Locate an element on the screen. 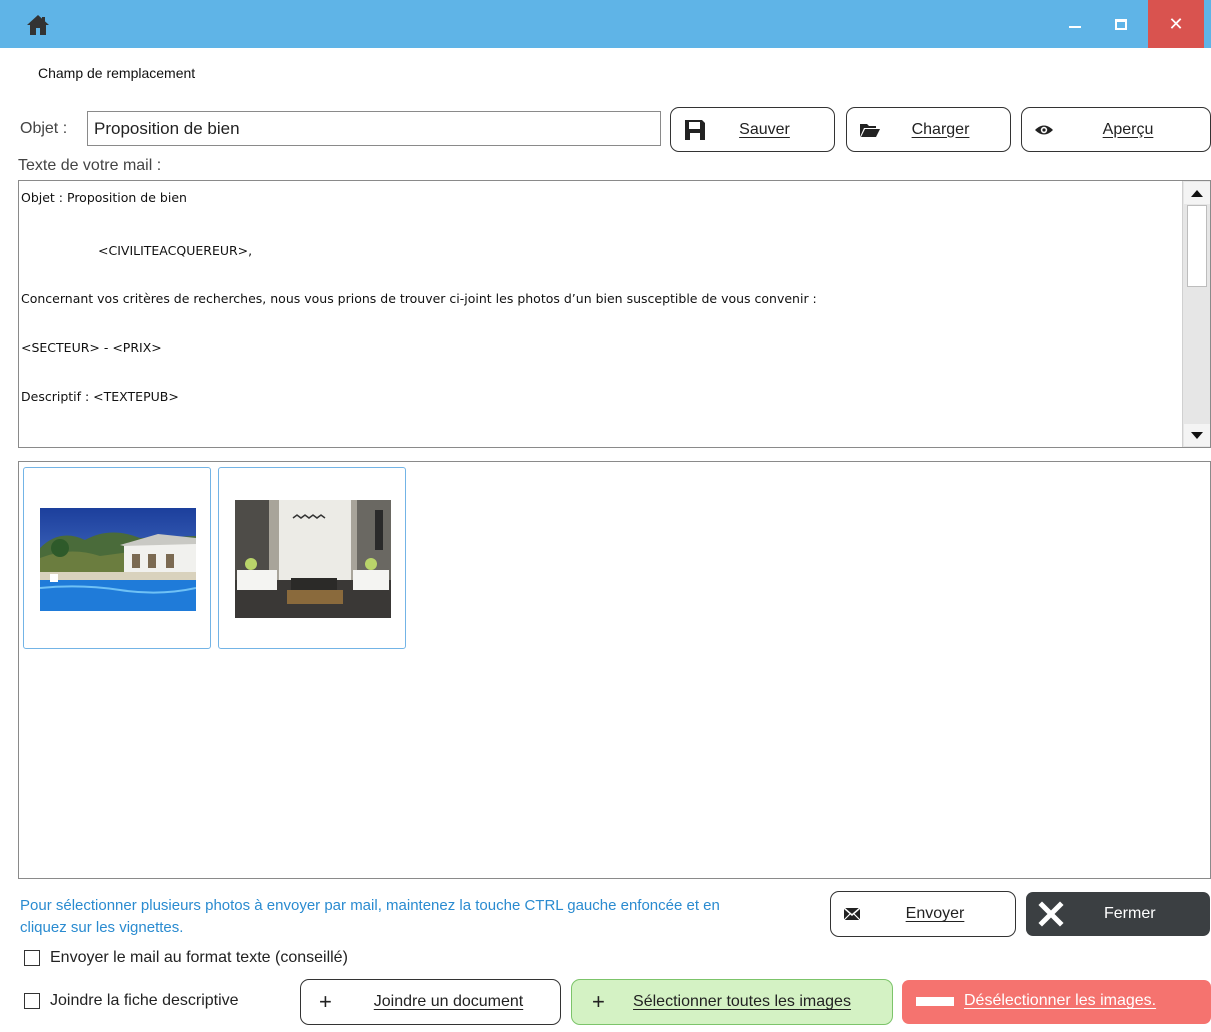 This screenshot has width=1211, height=1032. send-button: Envoyer is located at coordinates (923, 914).